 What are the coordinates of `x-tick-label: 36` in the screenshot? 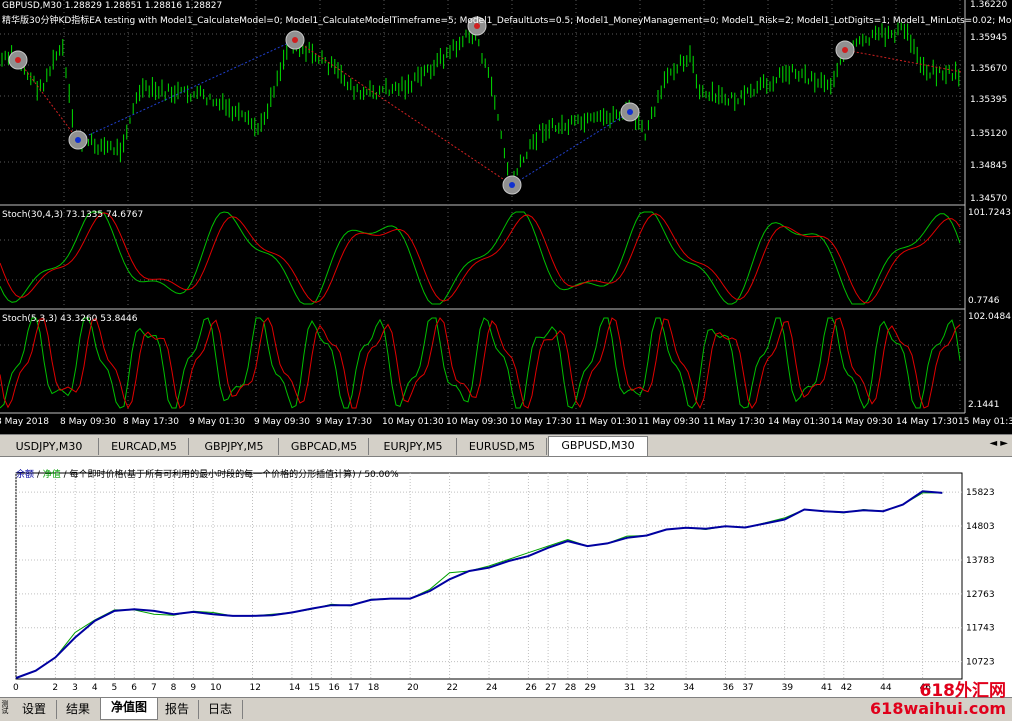 It's located at (729, 688).